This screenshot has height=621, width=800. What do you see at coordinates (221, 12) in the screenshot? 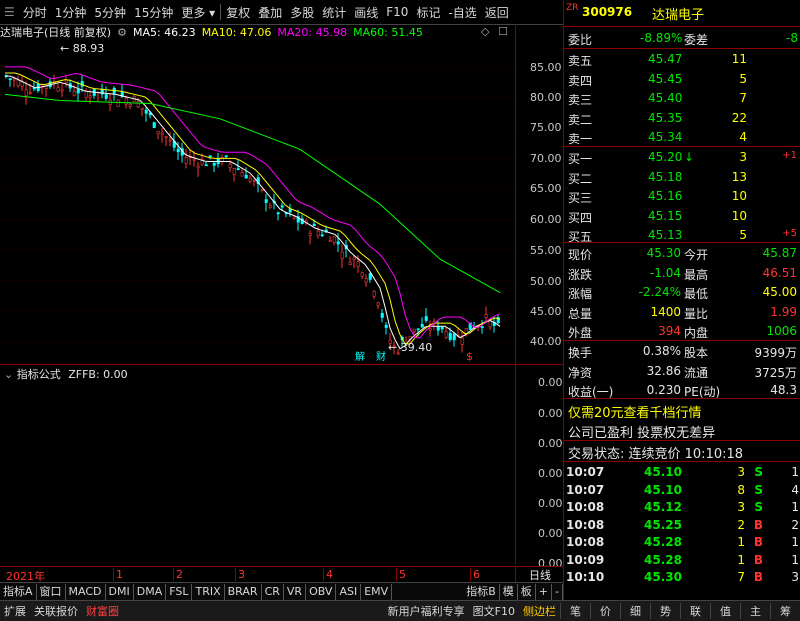
I see `toolbar-separator` at bounding box center [221, 12].